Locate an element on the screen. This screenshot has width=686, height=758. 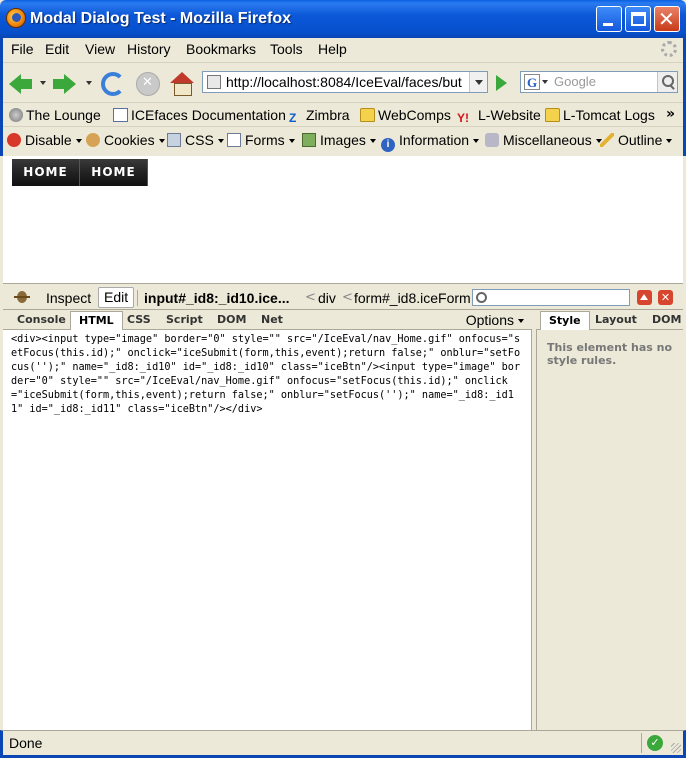
tab-script: Script is located at coordinates (184, 320).